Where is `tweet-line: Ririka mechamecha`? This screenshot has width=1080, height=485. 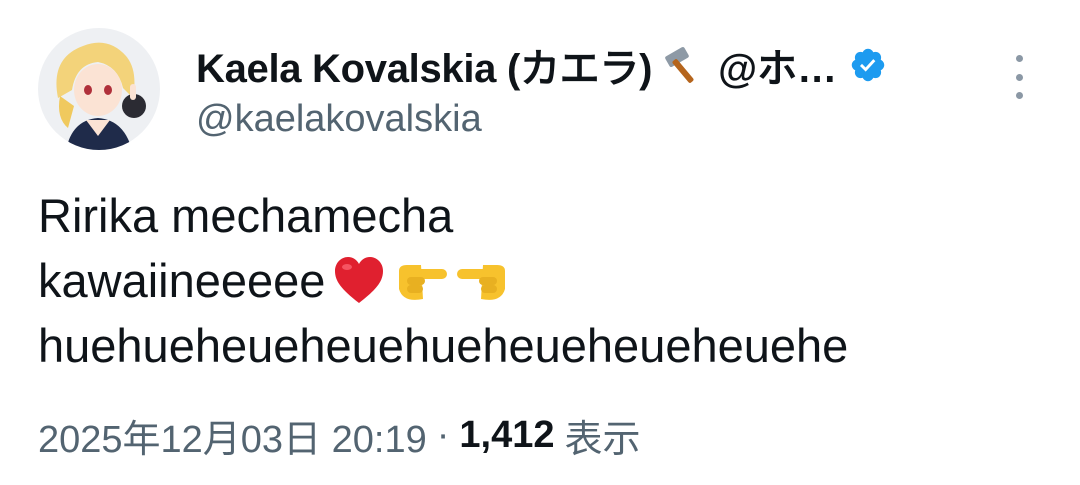
tweet-line: Ririka mechamecha is located at coordinates (246, 215).